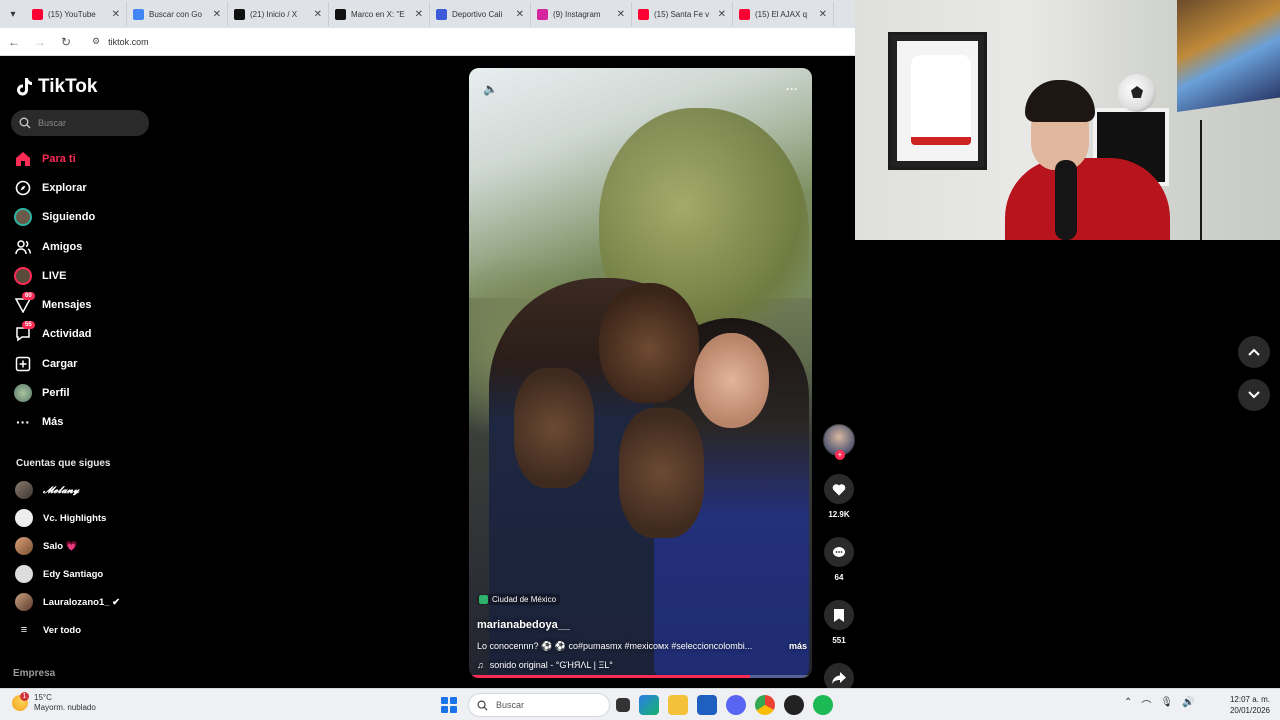 This screenshot has width=1280, height=720. I want to click on following-item: Vc. Highlights, so click(85, 518).